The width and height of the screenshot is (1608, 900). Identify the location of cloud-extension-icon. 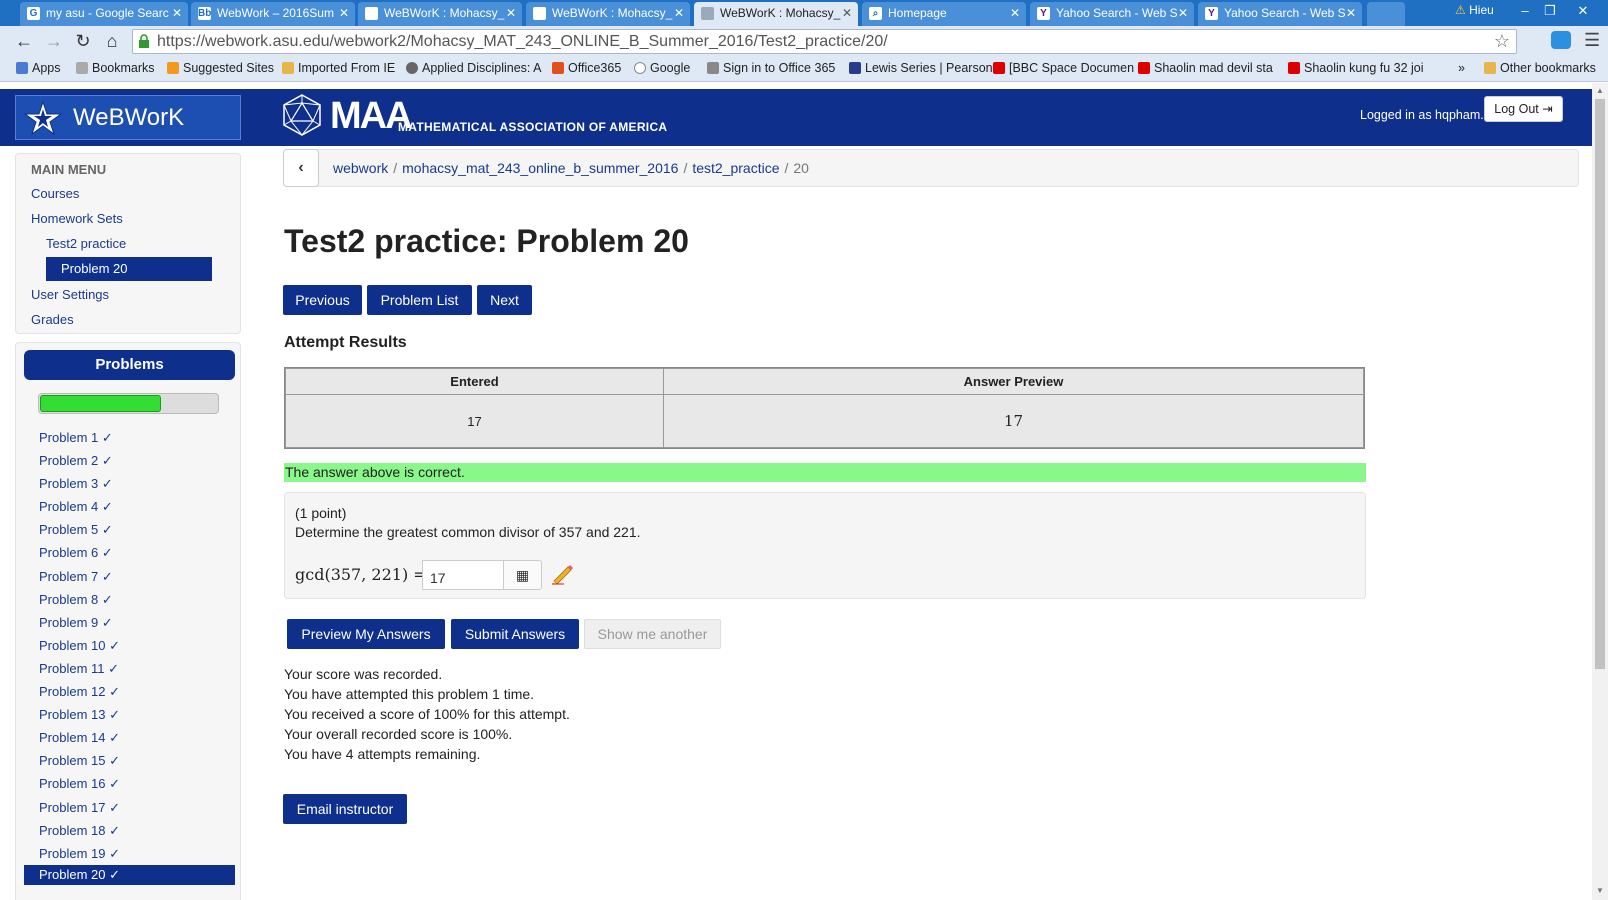
(1561, 40).